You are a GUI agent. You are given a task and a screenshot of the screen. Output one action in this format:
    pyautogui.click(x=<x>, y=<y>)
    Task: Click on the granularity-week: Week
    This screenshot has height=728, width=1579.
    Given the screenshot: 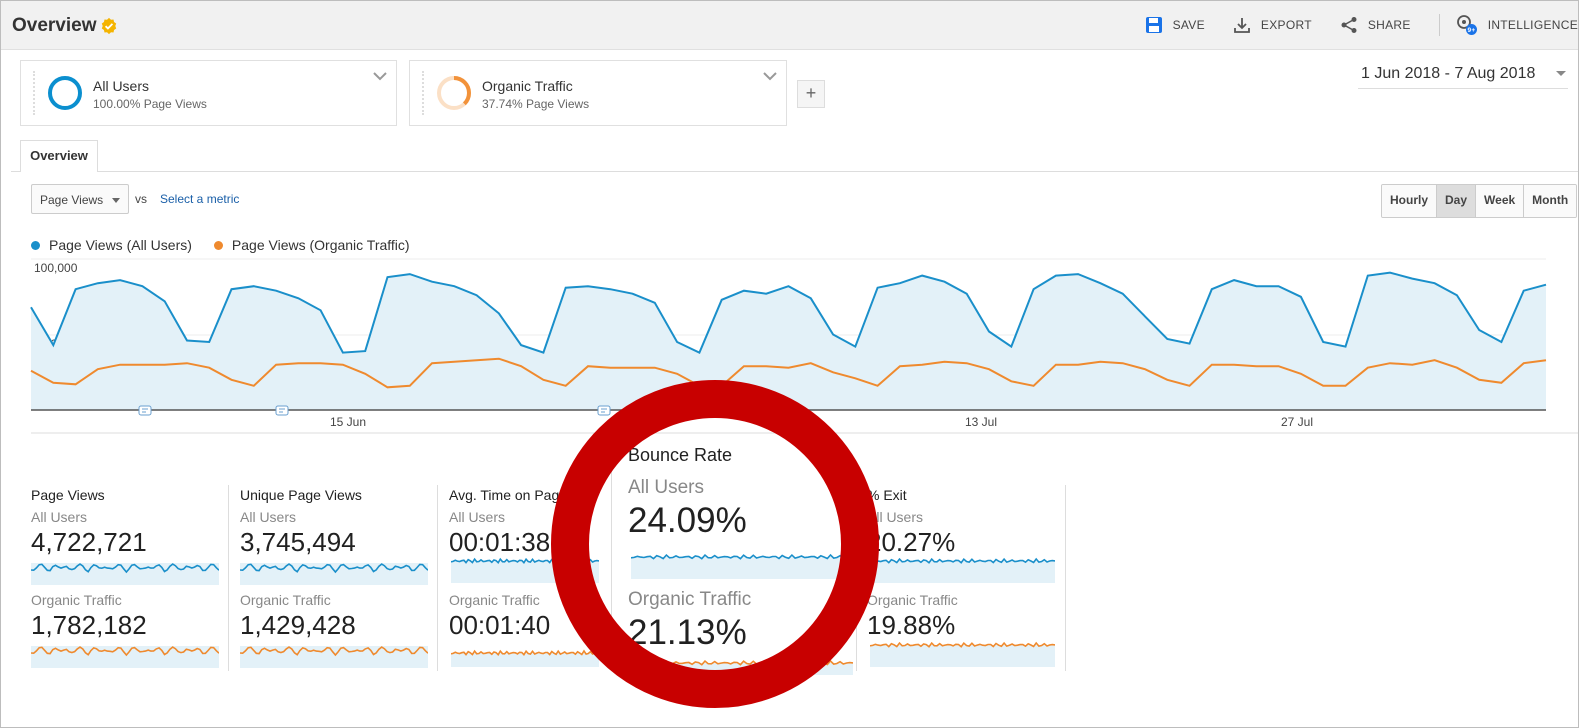 What is the action you would take?
    pyautogui.click(x=1499, y=201)
    